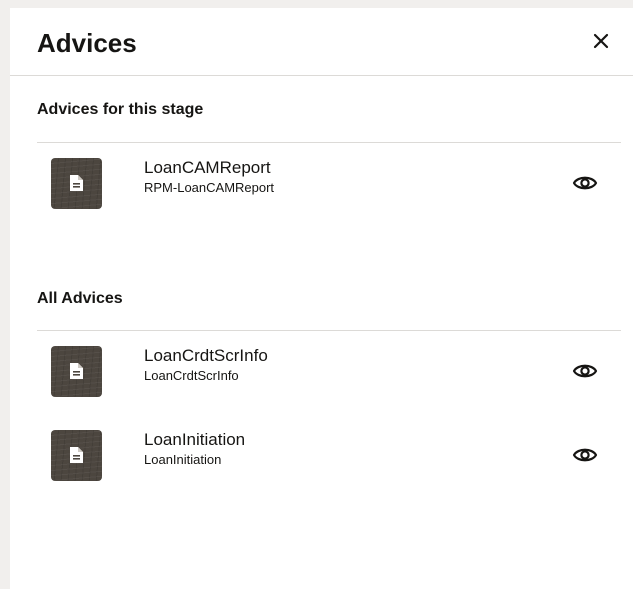 The image size is (633, 589). I want to click on close-icon, so click(601, 41).